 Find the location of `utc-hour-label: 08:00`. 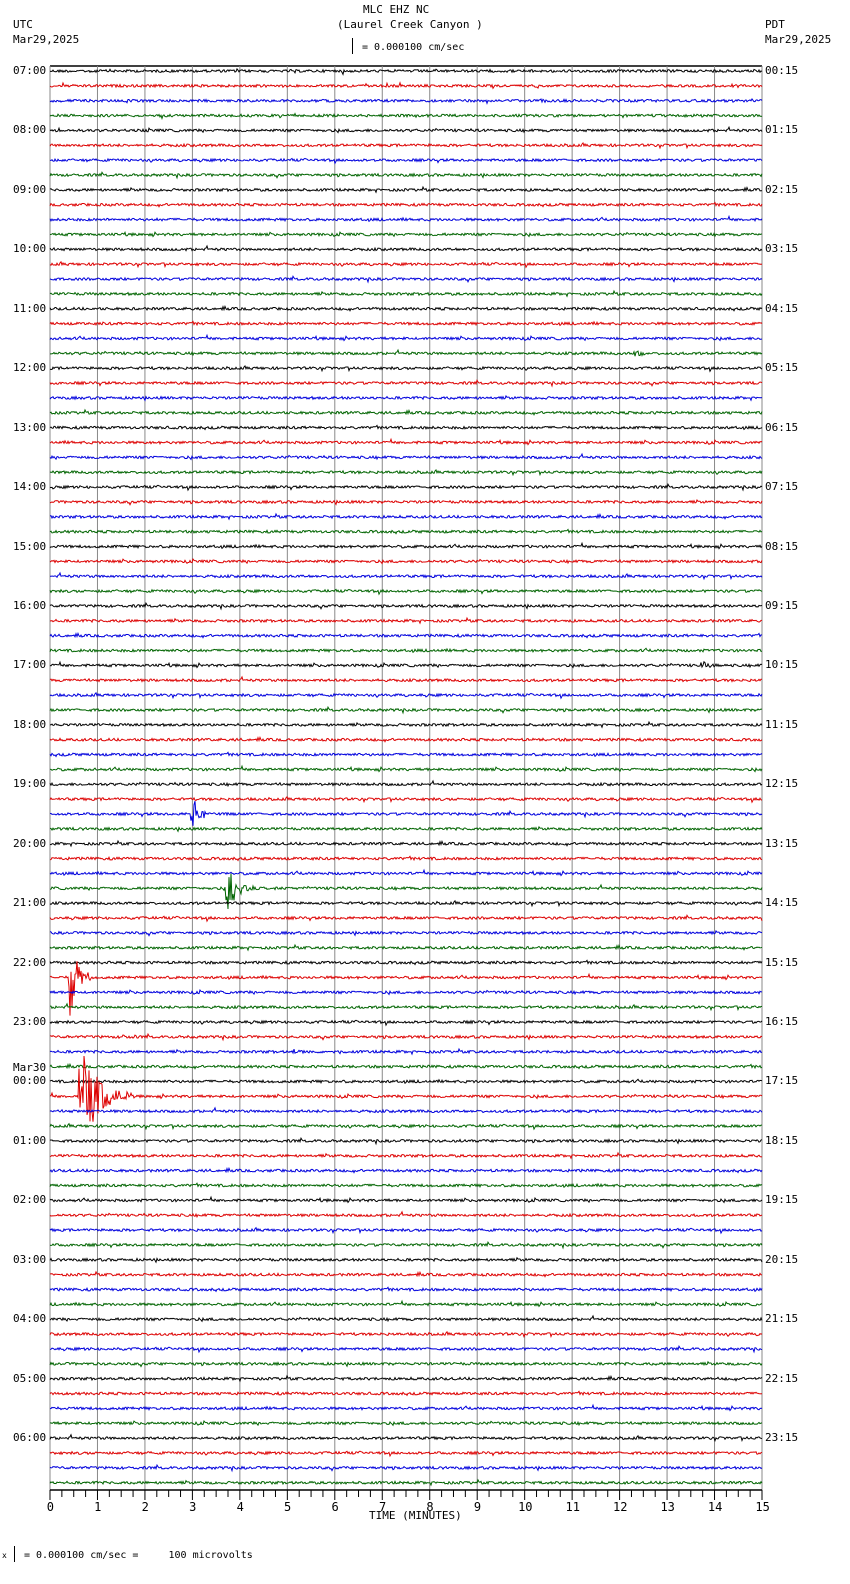

utc-hour-label: 08:00 is located at coordinates (30, 130).